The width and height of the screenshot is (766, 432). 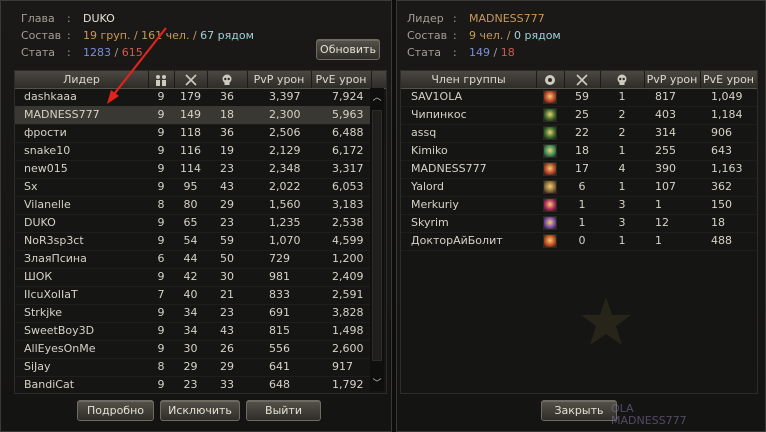 What do you see at coordinates (115, 410) in the screenshot?
I see `details-button: Подробно` at bounding box center [115, 410].